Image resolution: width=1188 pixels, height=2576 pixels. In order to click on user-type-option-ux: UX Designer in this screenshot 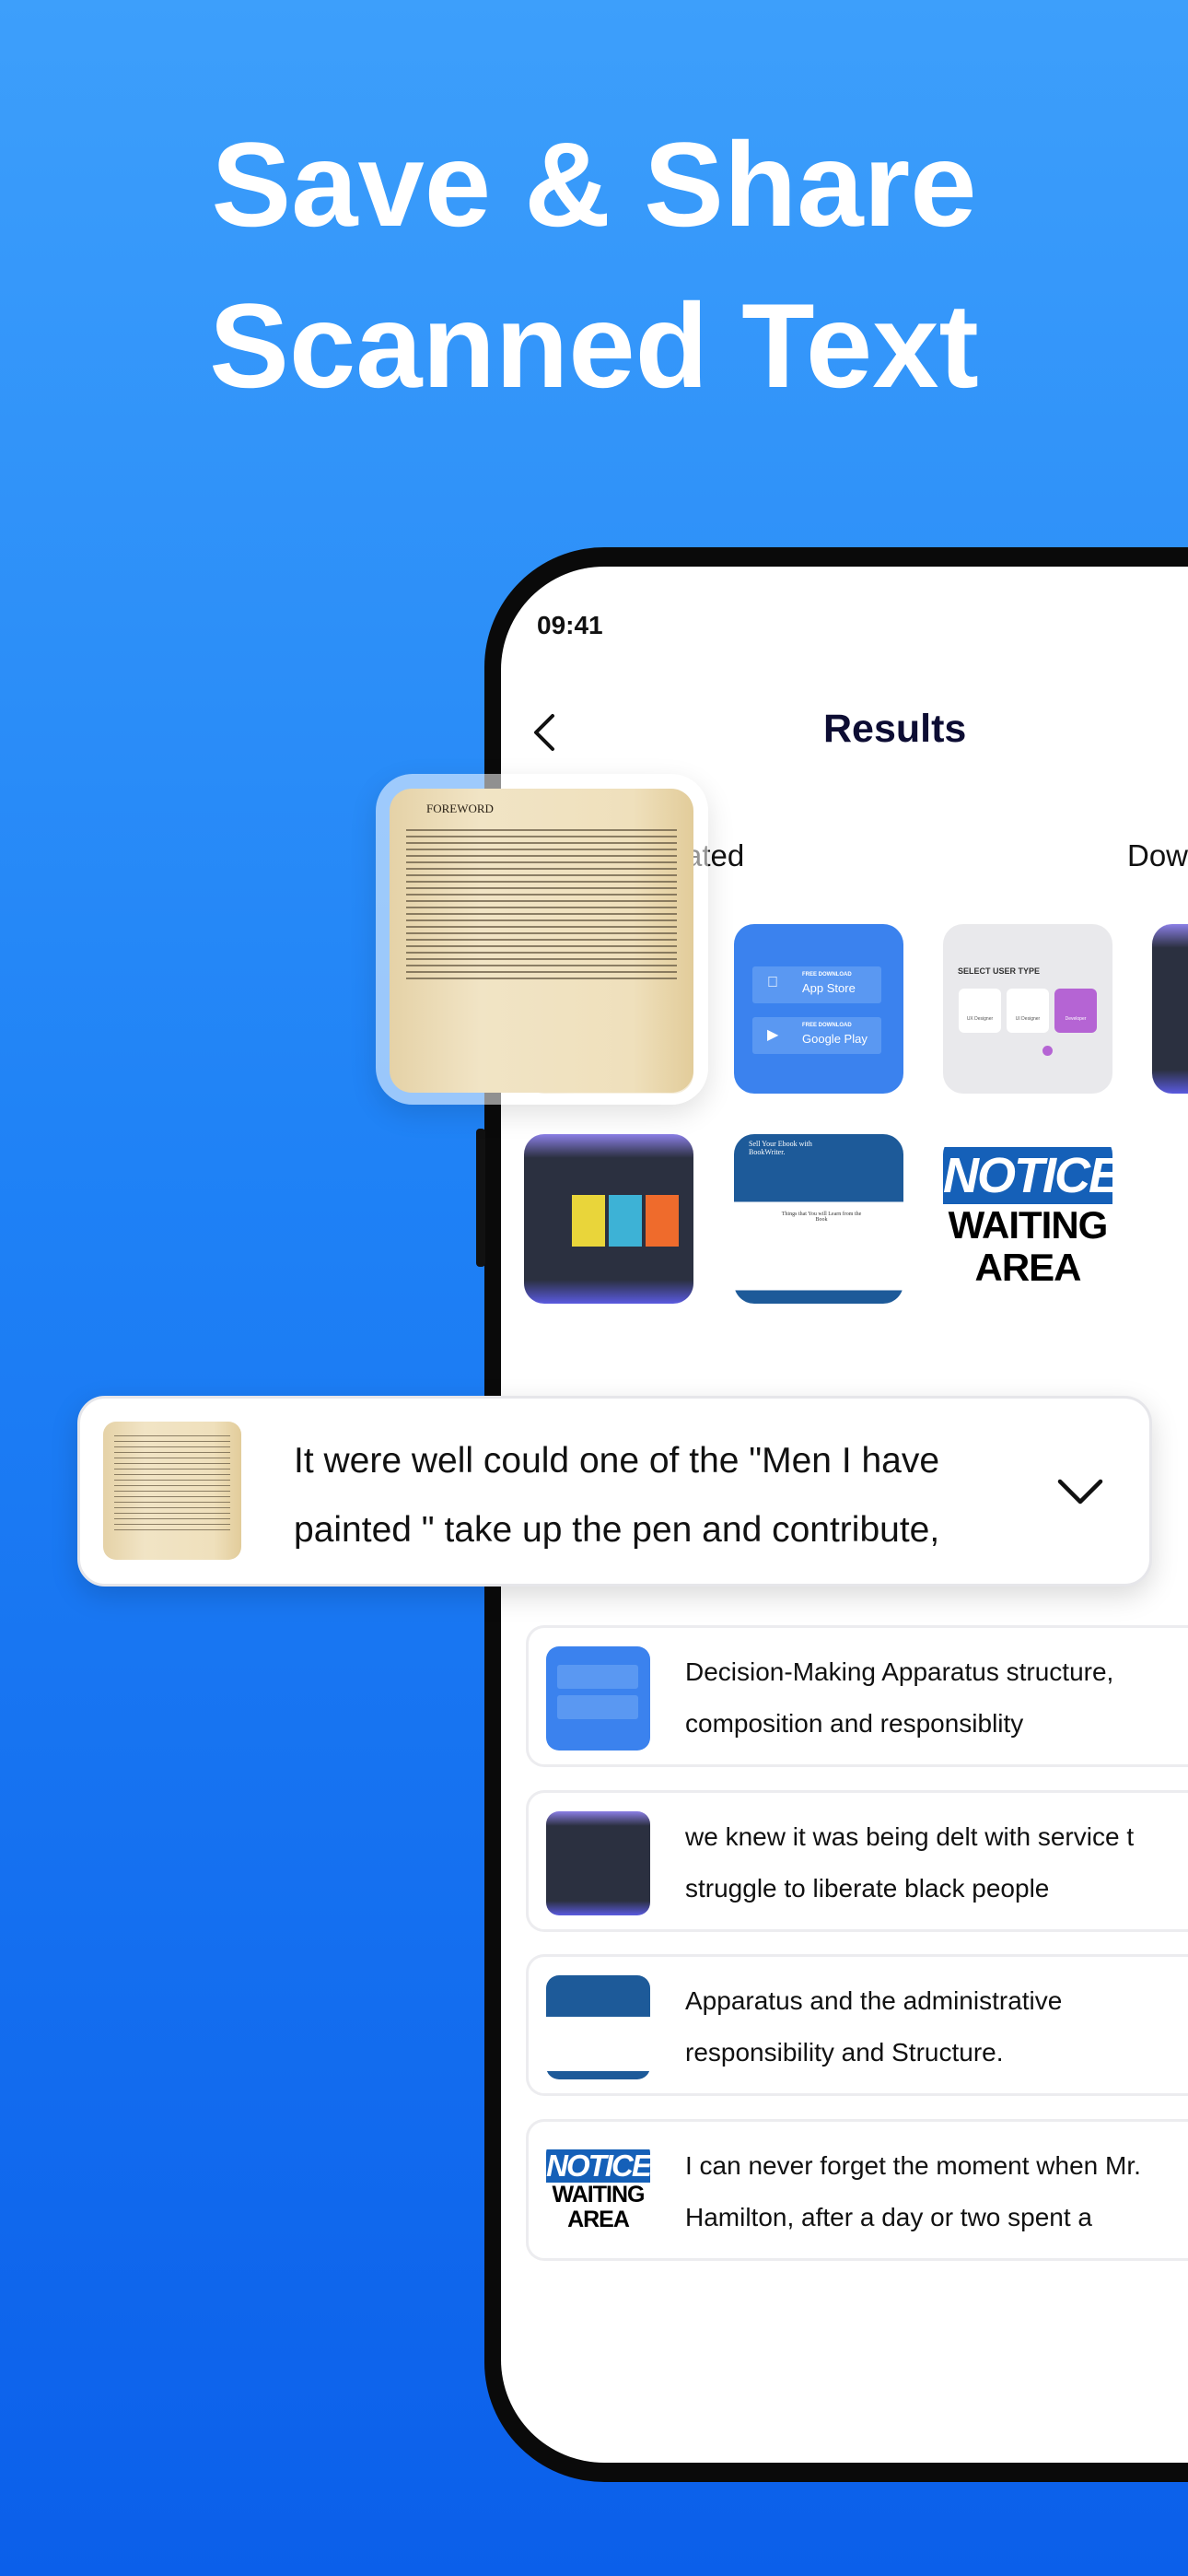, I will do `click(980, 1011)`.